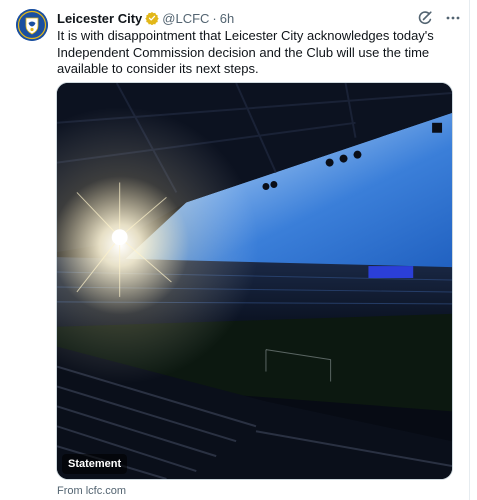 Image resolution: width=477 pixels, height=500 pixels. What do you see at coordinates (227, 18) in the screenshot?
I see `timestamp: 6h` at bounding box center [227, 18].